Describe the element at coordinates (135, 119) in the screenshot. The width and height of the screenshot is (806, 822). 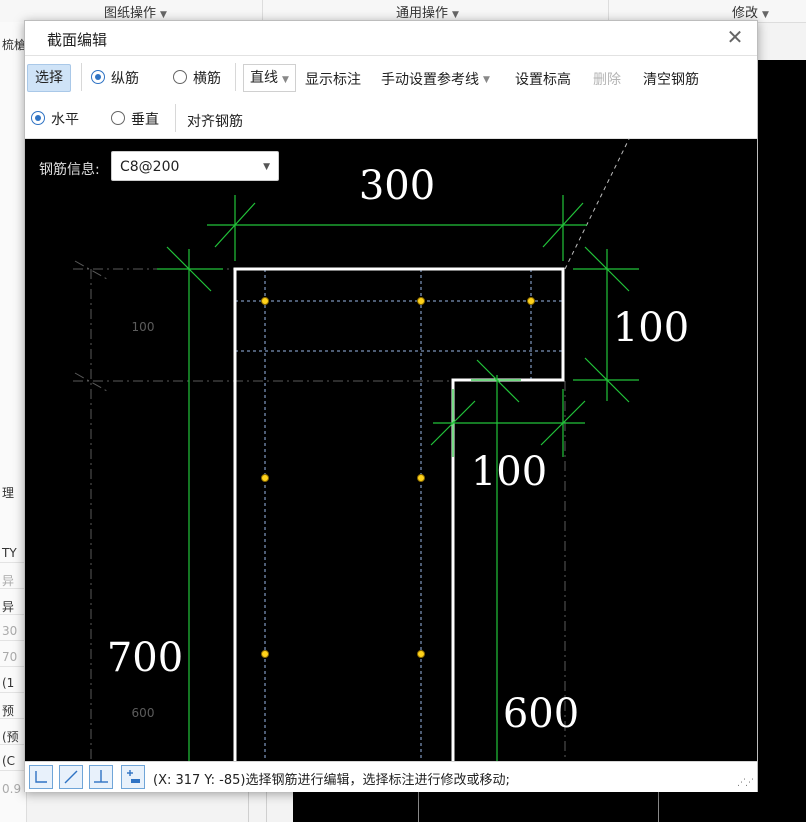
I see `radio-vertical: 垂直` at that location.